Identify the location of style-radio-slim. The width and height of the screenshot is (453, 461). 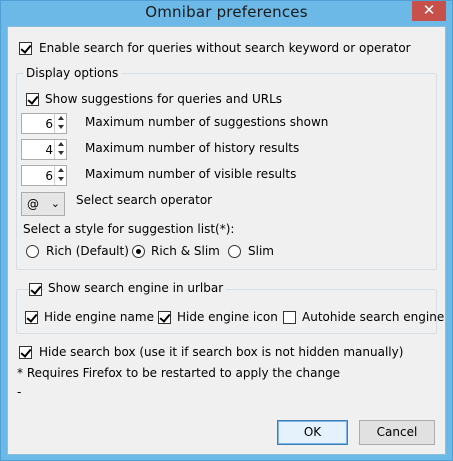
(234, 251).